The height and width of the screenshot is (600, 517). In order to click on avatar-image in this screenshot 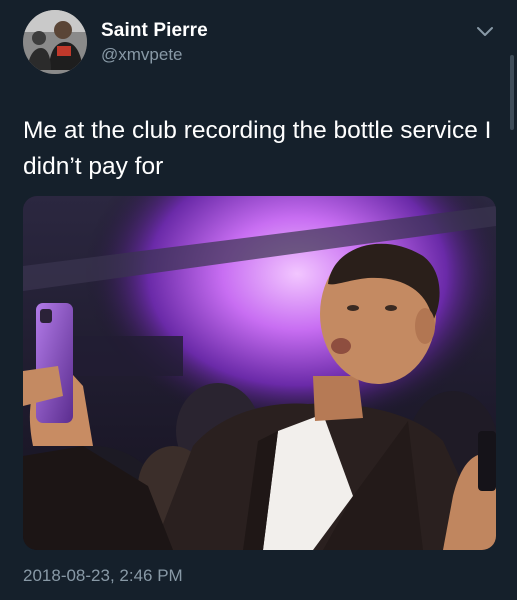, I will do `click(55, 42)`.